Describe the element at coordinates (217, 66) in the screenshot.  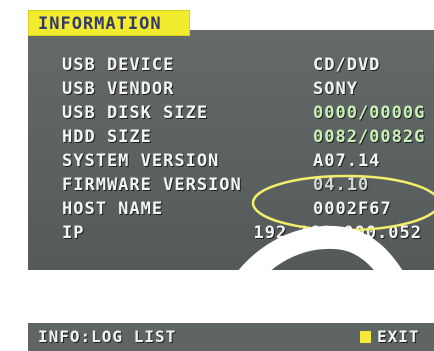
I see `info-row-usb-device: USB DEVICE CD/DVD` at that location.